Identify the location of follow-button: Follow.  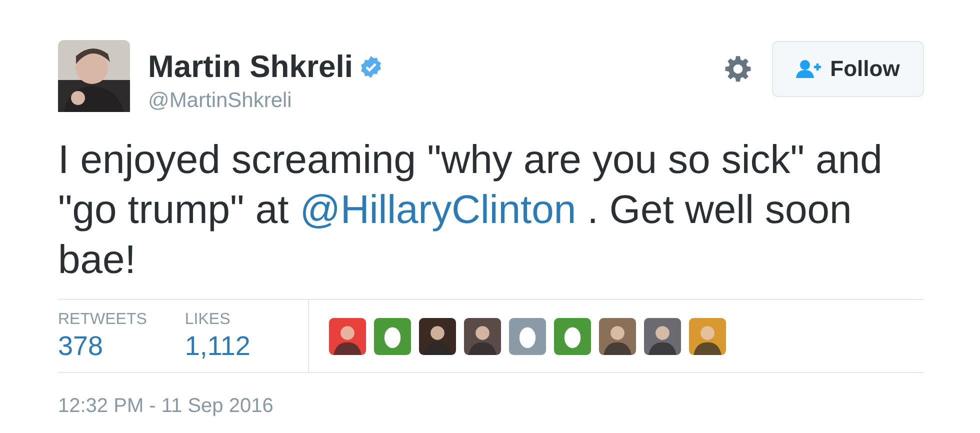
(848, 69).